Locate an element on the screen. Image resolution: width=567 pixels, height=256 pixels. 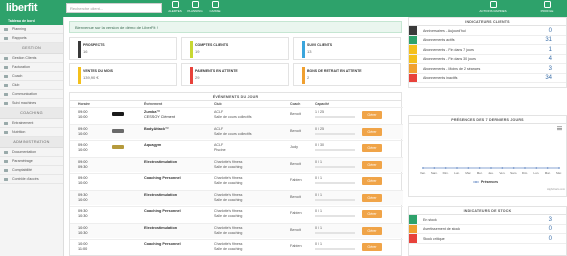
sidebar-item-training: Entrainement is located at coordinates (31, 123).